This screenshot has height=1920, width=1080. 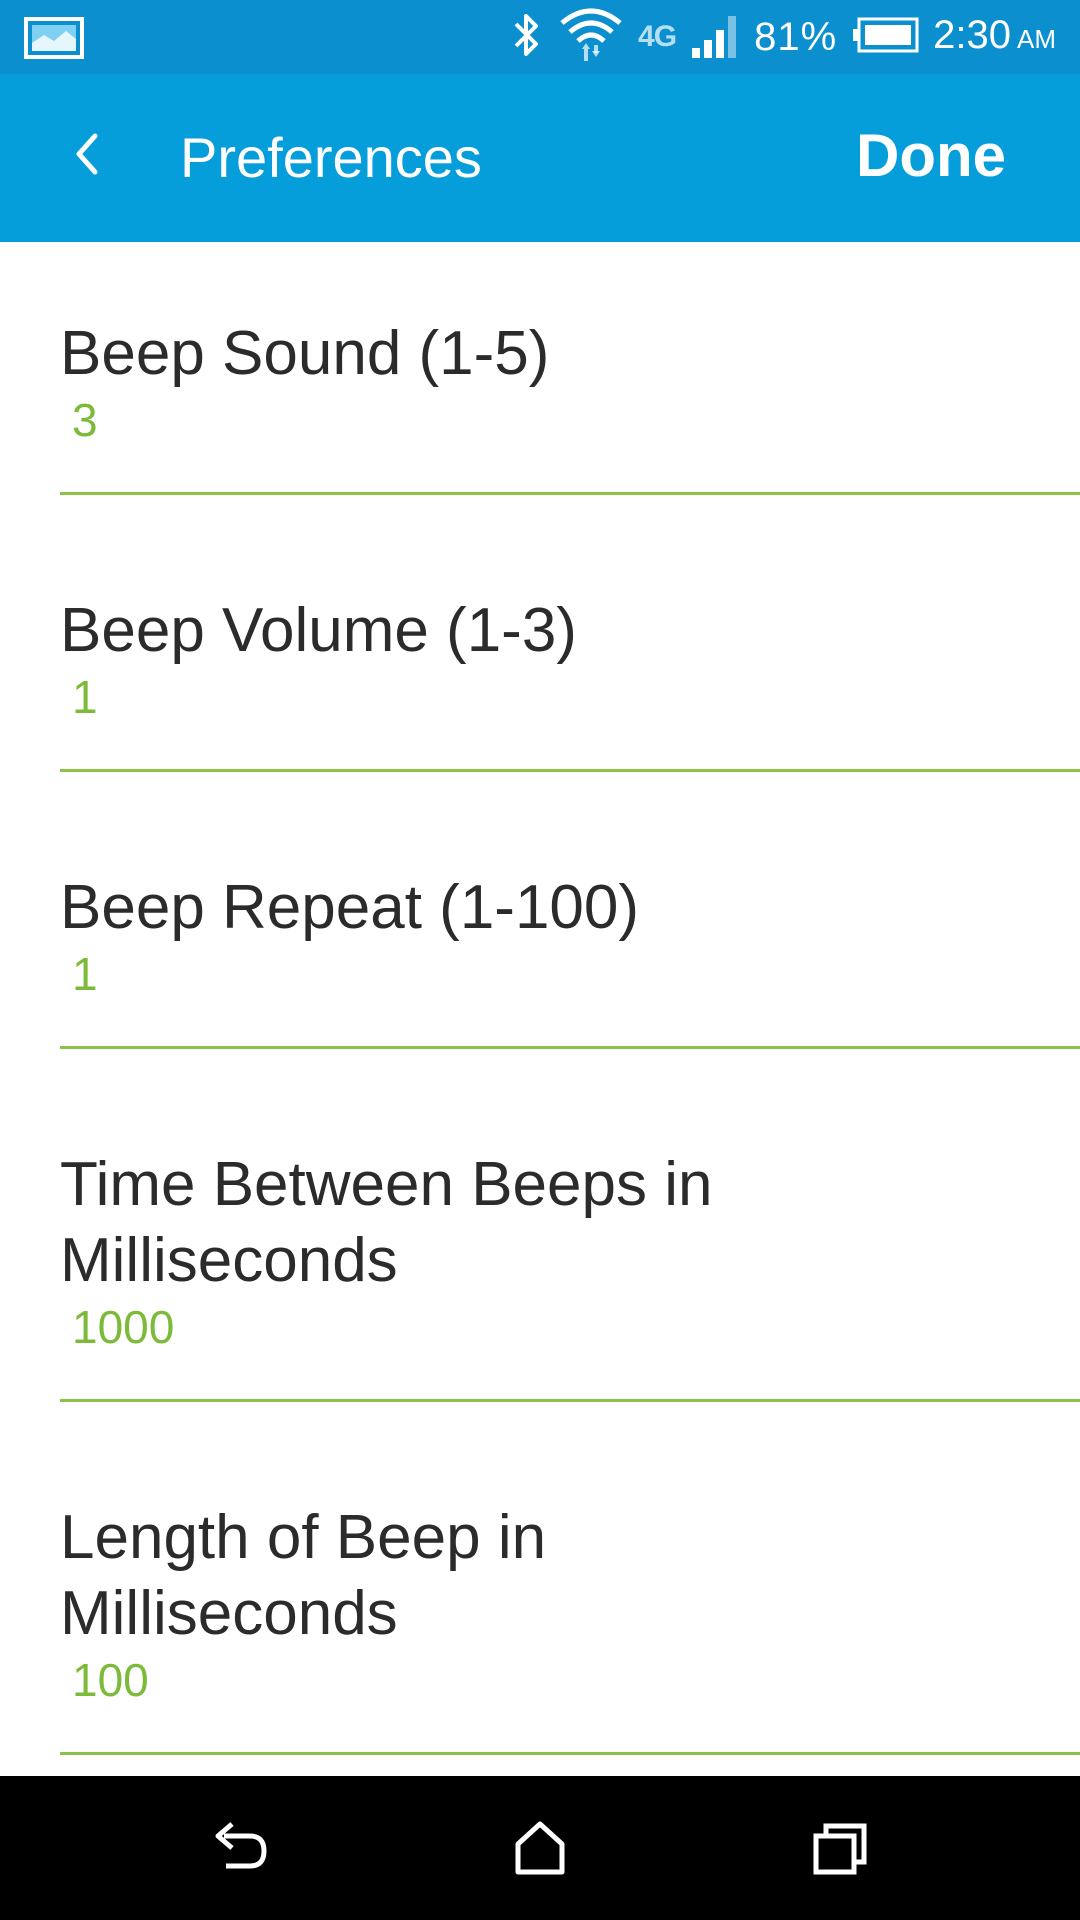 What do you see at coordinates (715, 37) in the screenshot?
I see `signal-icon` at bounding box center [715, 37].